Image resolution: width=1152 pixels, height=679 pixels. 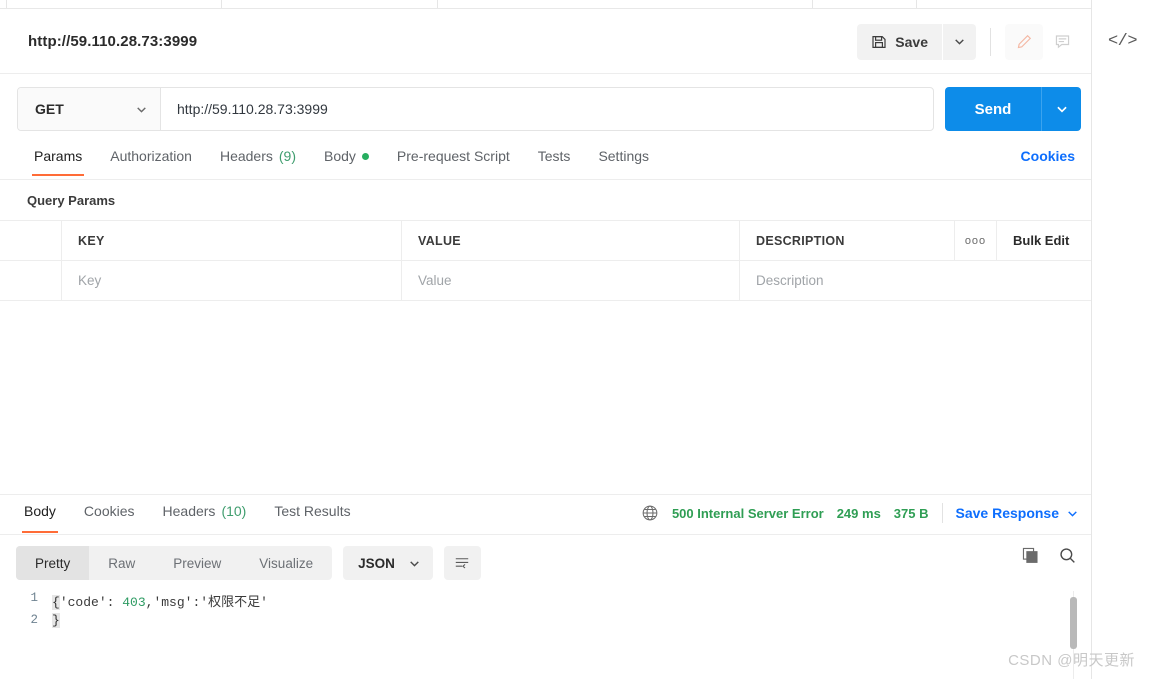 I want to click on tab-headers: Headers (9), so click(x=258, y=160).